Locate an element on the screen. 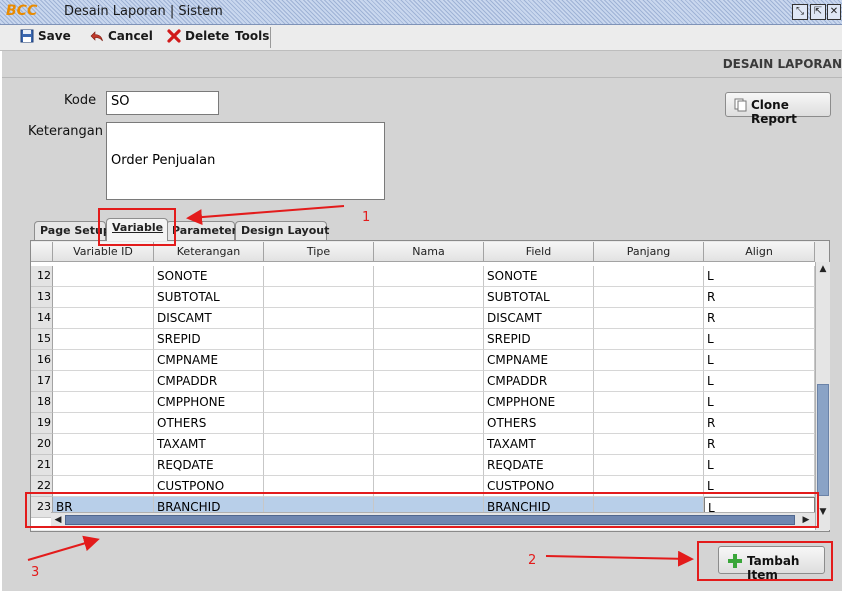 Image resolution: width=842 pixels, height=594 pixels. table-row: 14 DISCAMT DISCAMT R is located at coordinates (423, 318).